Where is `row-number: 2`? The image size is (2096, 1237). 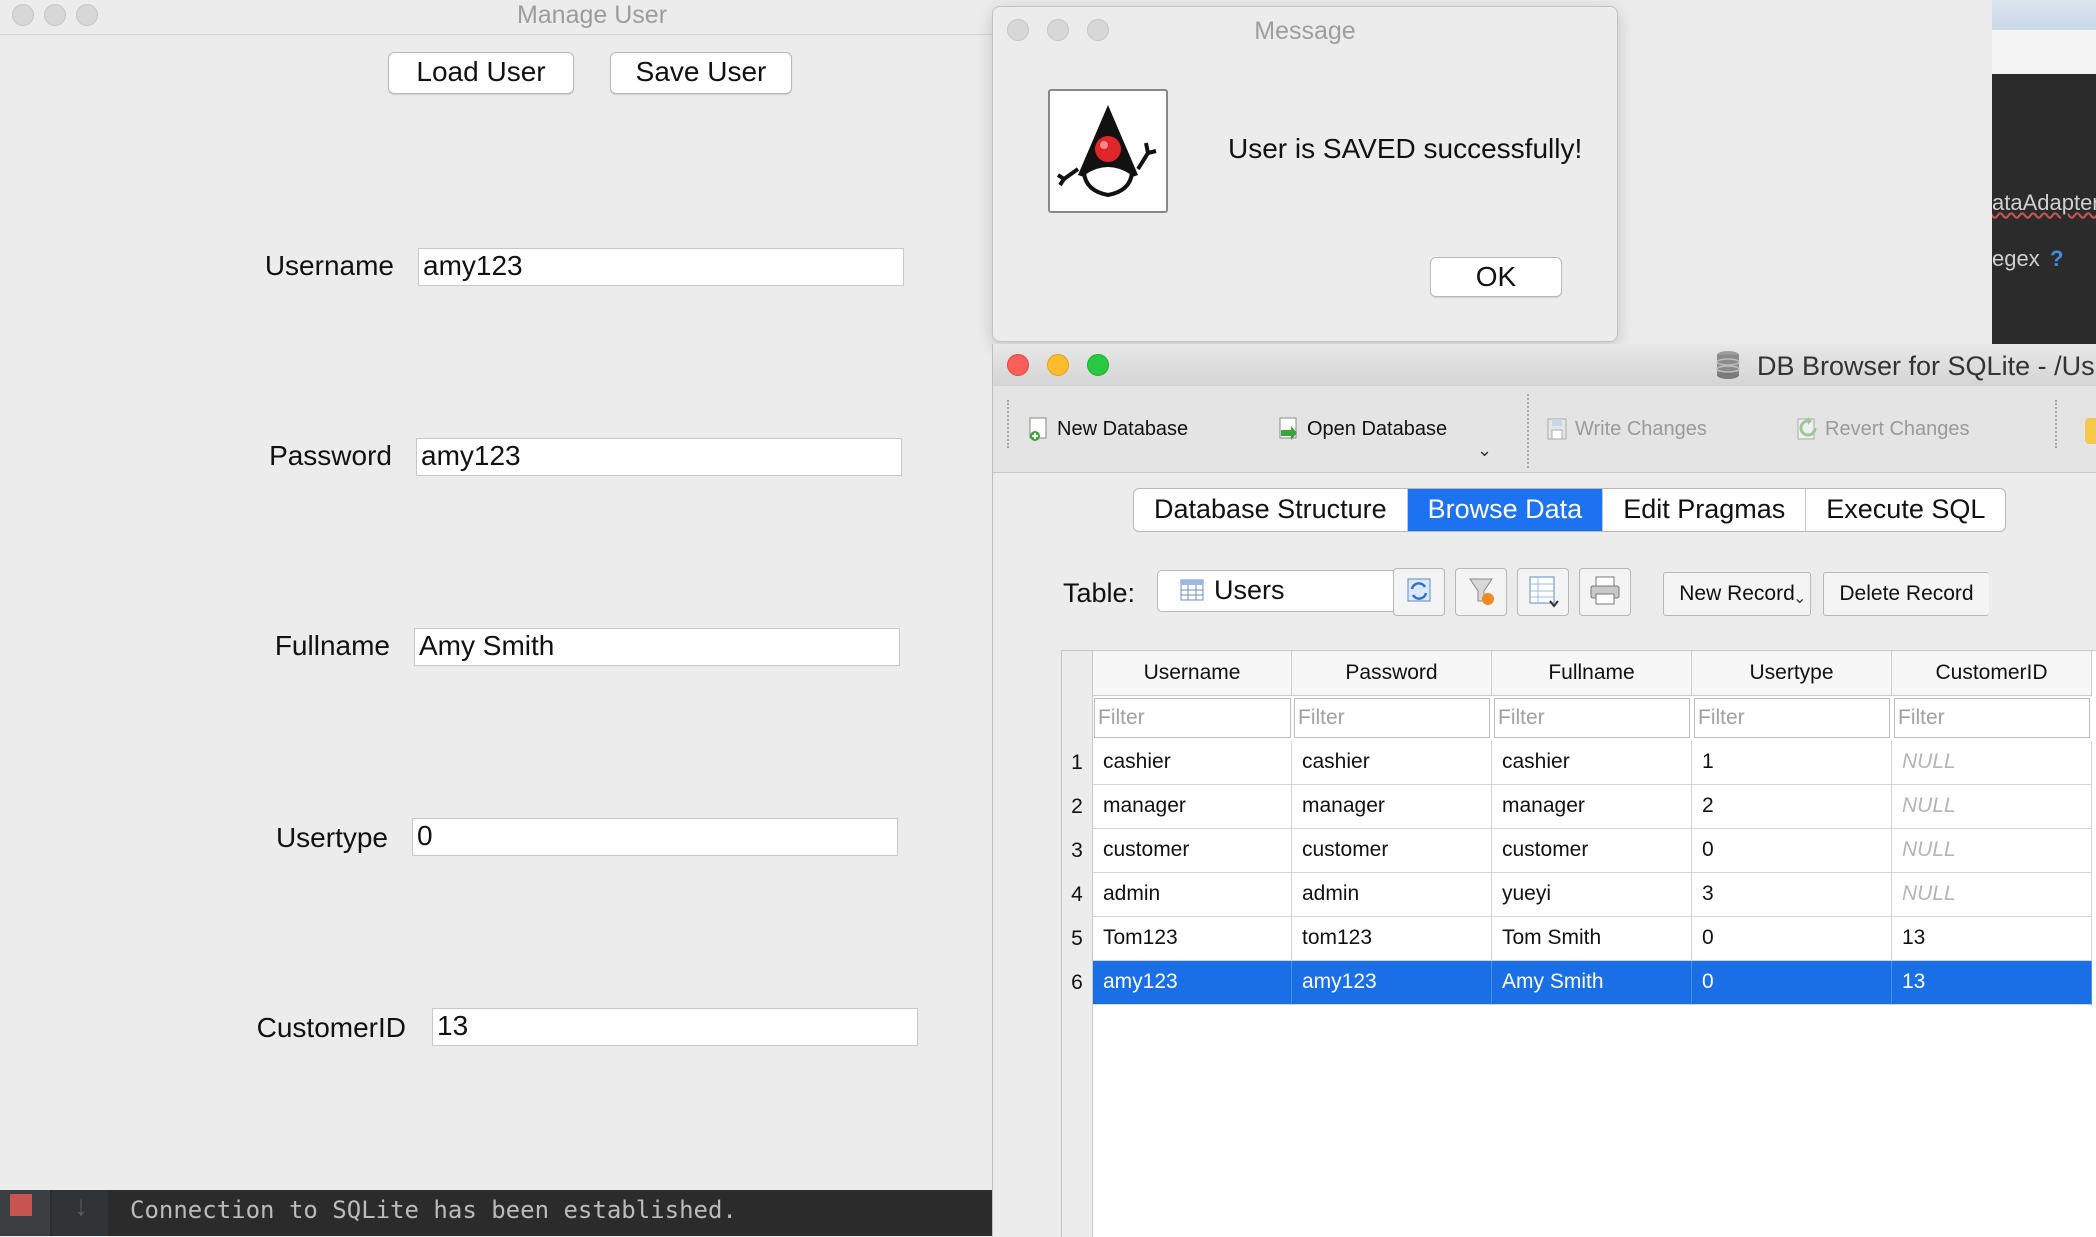 row-number: 2 is located at coordinates (1077, 807).